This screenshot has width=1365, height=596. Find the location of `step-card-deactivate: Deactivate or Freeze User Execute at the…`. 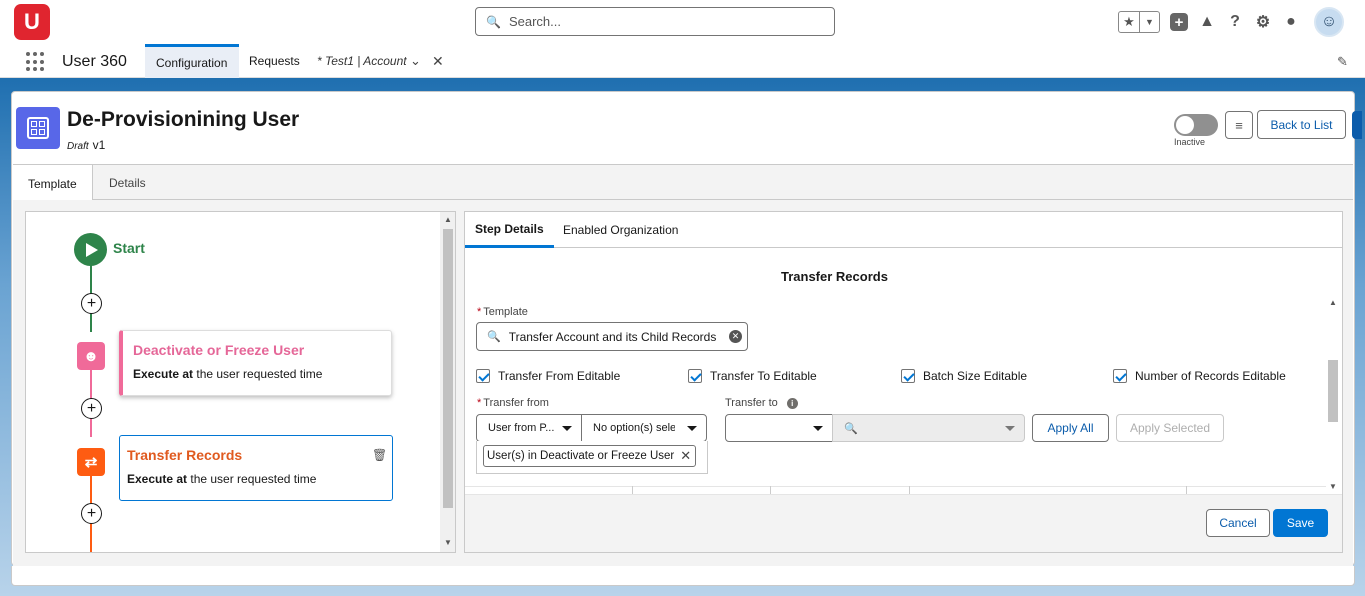

step-card-deactivate: Deactivate or Freeze User Execute at the… is located at coordinates (255, 363).